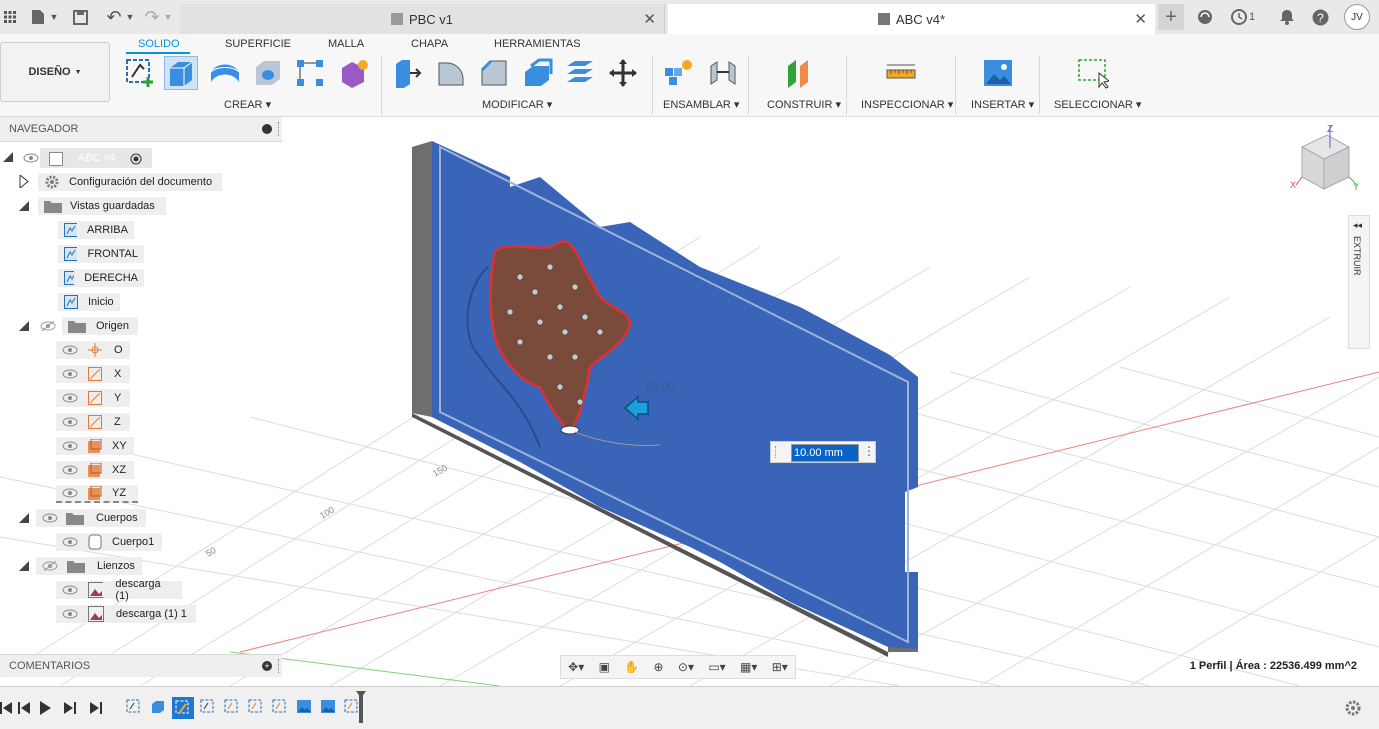 The height and width of the screenshot is (729, 1379). I want to click on saved-view-icon, so click(71, 302).